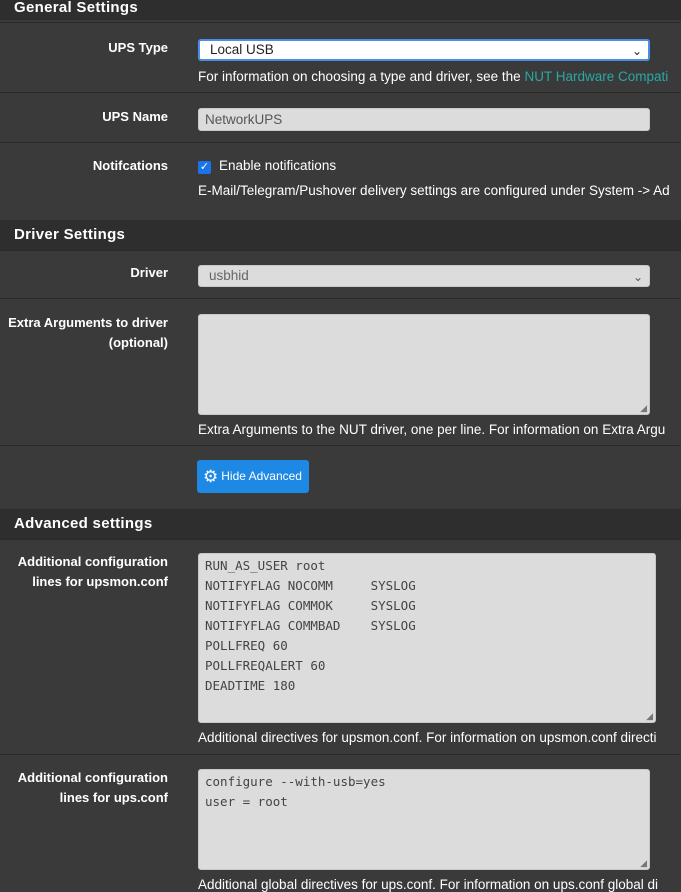  What do you see at coordinates (278, 165) in the screenshot?
I see `enable-notifications-label: Enable notifications` at bounding box center [278, 165].